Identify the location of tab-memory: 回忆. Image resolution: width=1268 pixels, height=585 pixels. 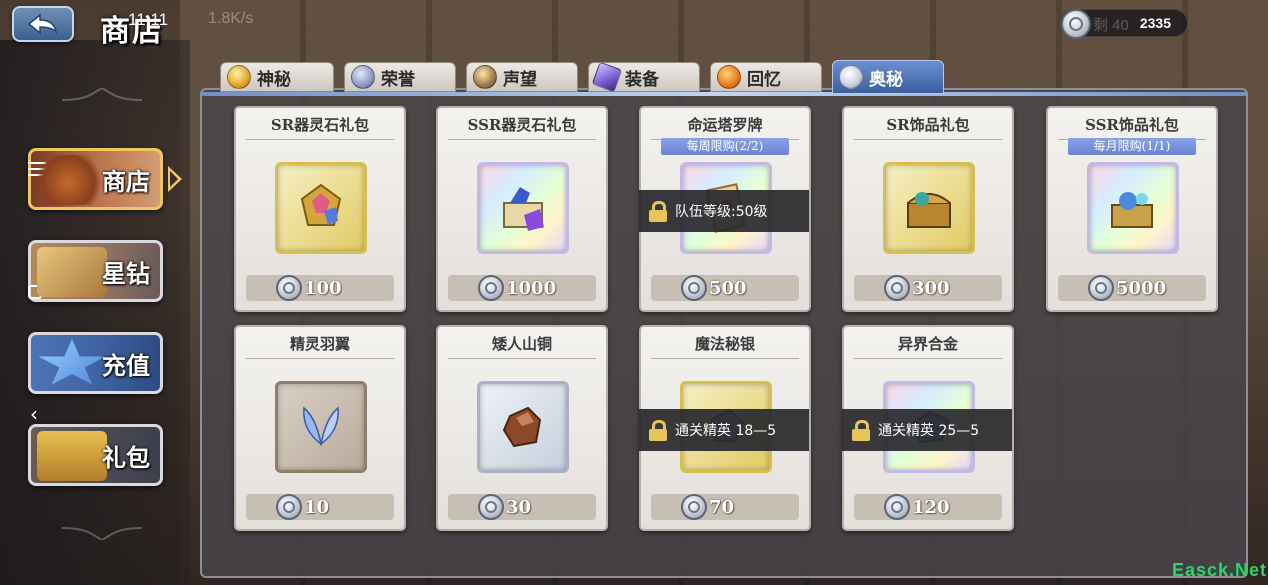
(766, 77).